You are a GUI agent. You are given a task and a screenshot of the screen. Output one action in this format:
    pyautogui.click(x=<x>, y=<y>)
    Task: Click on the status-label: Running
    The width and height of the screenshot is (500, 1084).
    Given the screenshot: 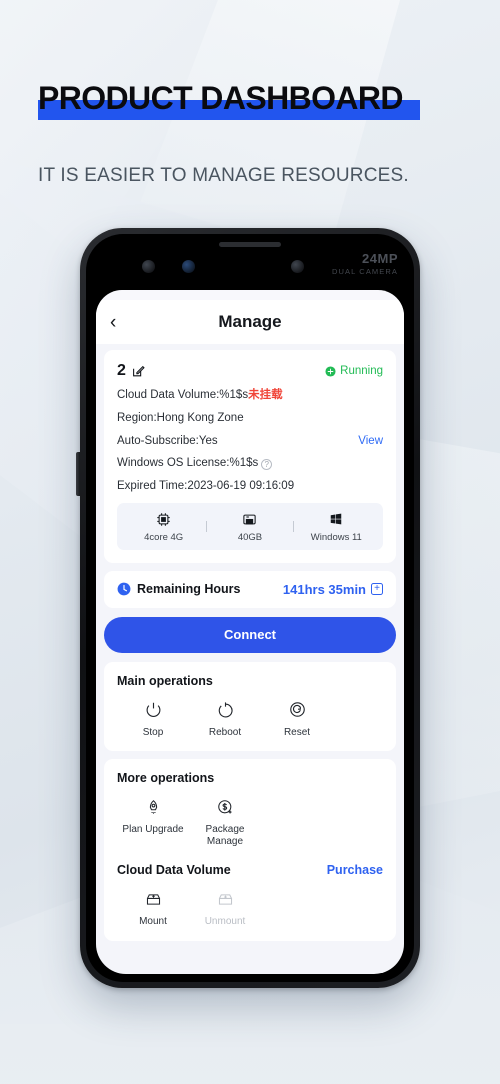 What is the action you would take?
    pyautogui.click(x=361, y=371)
    